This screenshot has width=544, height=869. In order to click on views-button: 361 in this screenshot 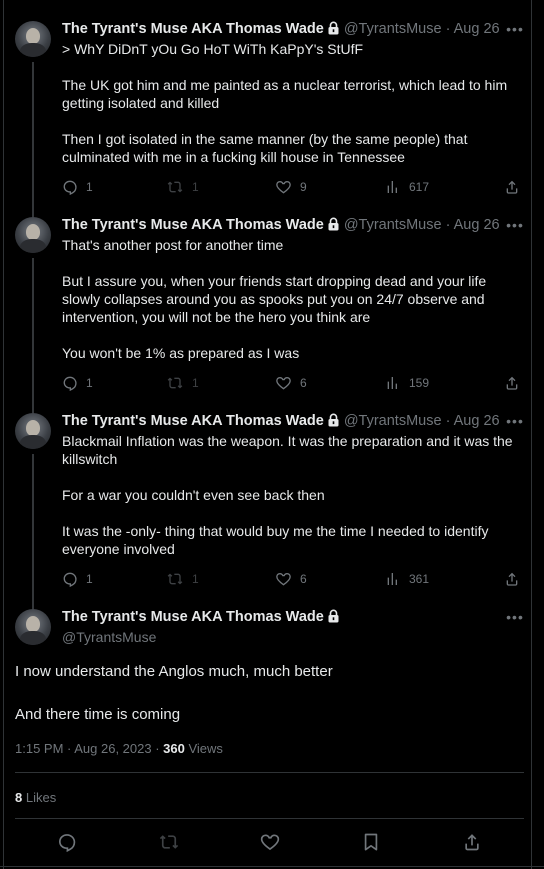, I will do `click(407, 579)`.